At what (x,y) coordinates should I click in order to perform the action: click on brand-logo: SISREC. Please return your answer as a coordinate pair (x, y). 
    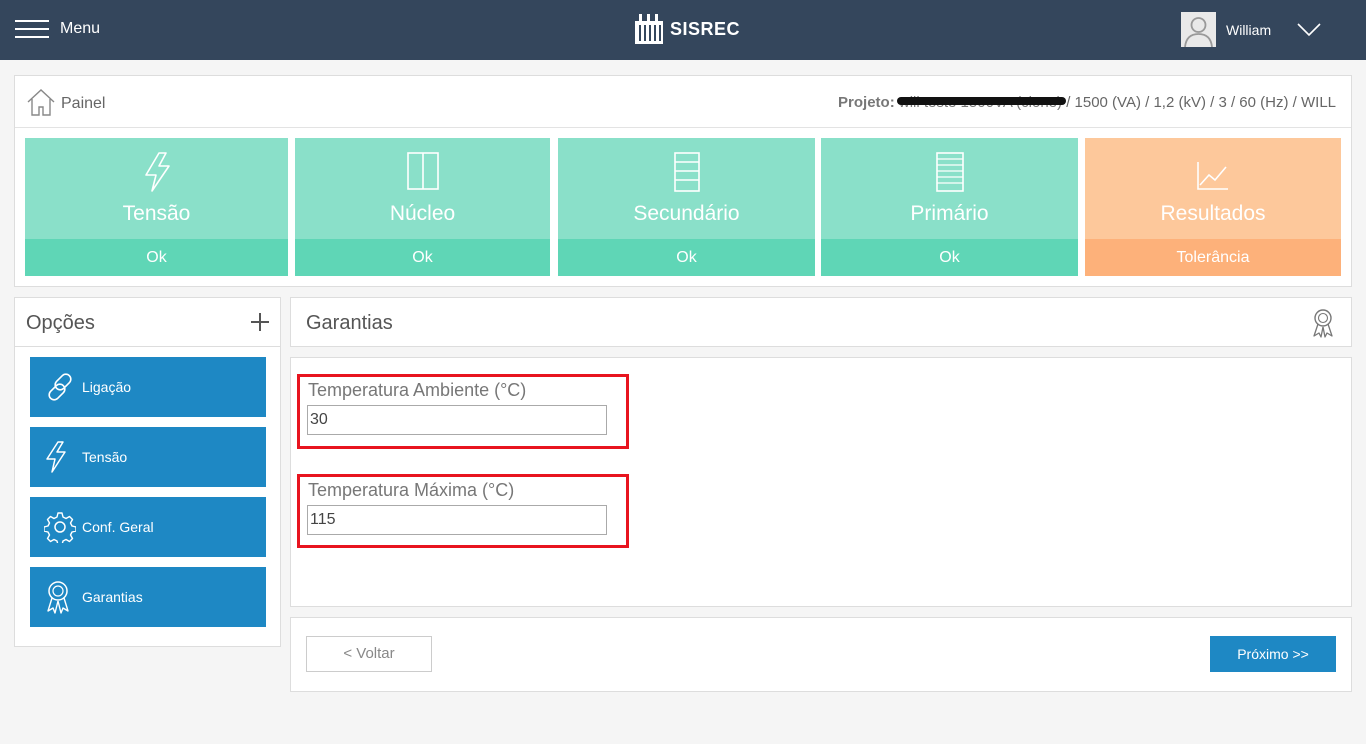
    Looking at the image, I should click on (686, 29).